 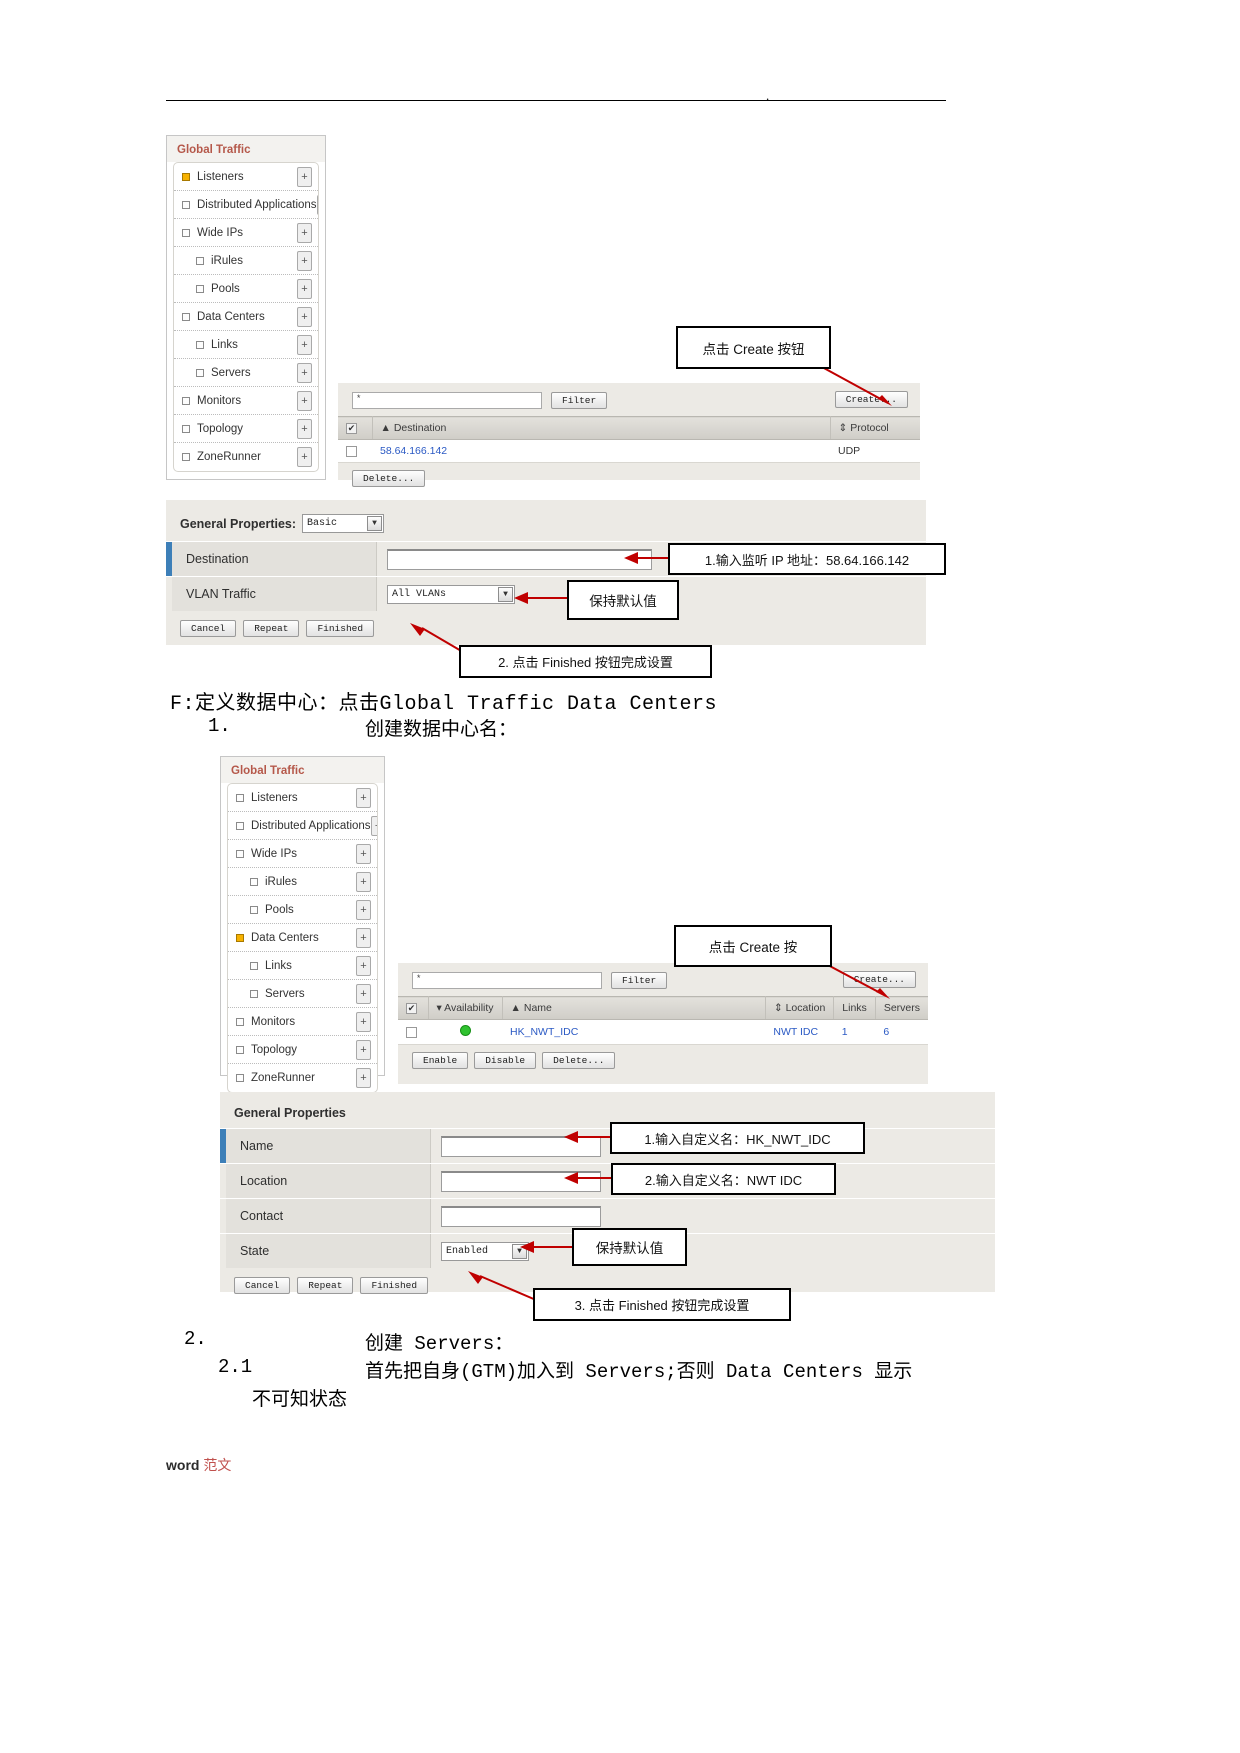 I want to click on listeners-row-checkbox-cell, so click(x=355, y=451).